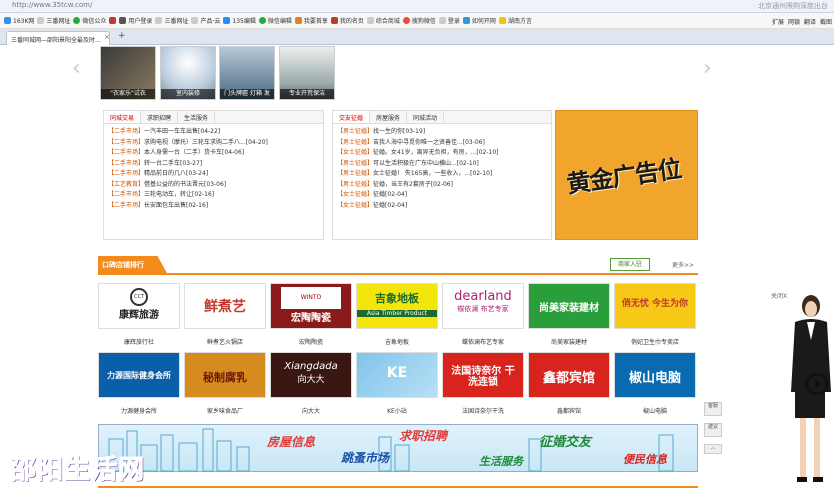 Image resolution: width=834 pixels, height=491 pixels. I want to click on bookmark: 微信公众, so click(89, 20).